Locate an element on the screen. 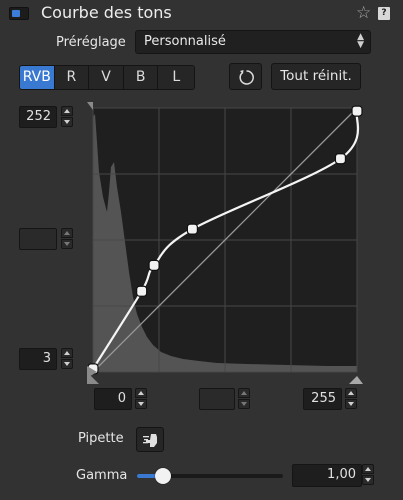 This screenshot has height=500, width=403. input-low-field: 0 is located at coordinates (113, 399).